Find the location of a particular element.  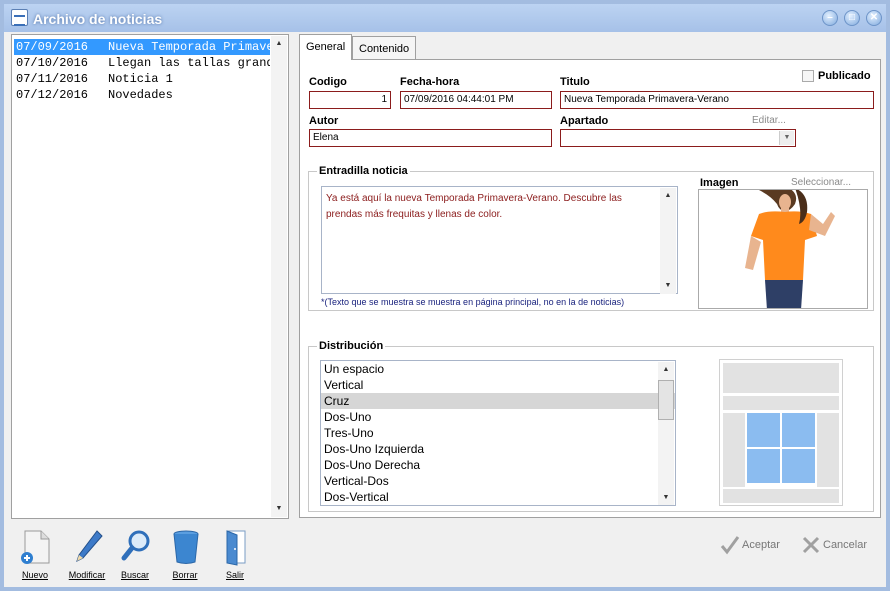

pencil-icon is located at coordinates (89, 546).